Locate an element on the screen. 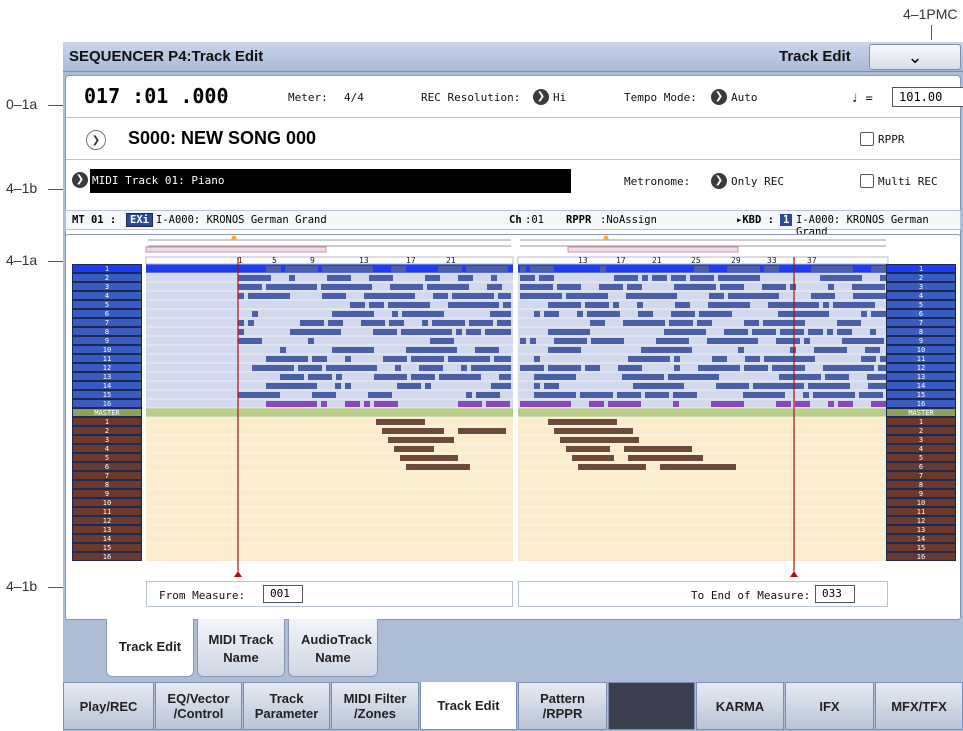 The width and height of the screenshot is (963, 731). main-tab-track-edit: Track Edit is located at coordinates (468, 706).